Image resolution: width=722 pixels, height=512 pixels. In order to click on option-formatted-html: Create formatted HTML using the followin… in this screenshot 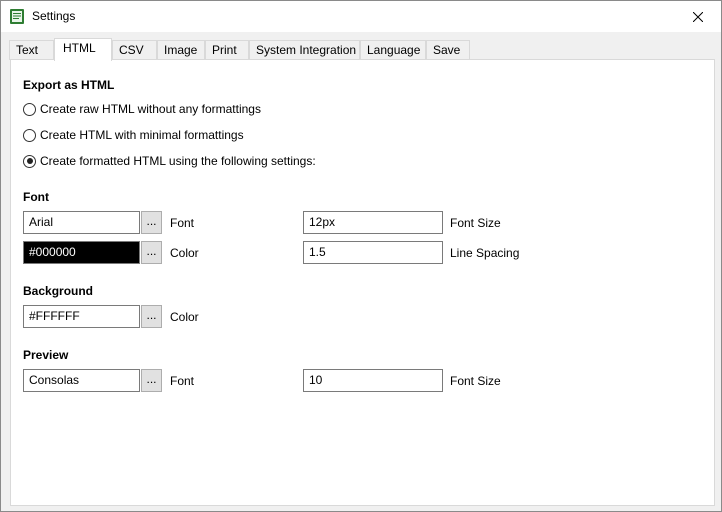, I will do `click(169, 161)`.